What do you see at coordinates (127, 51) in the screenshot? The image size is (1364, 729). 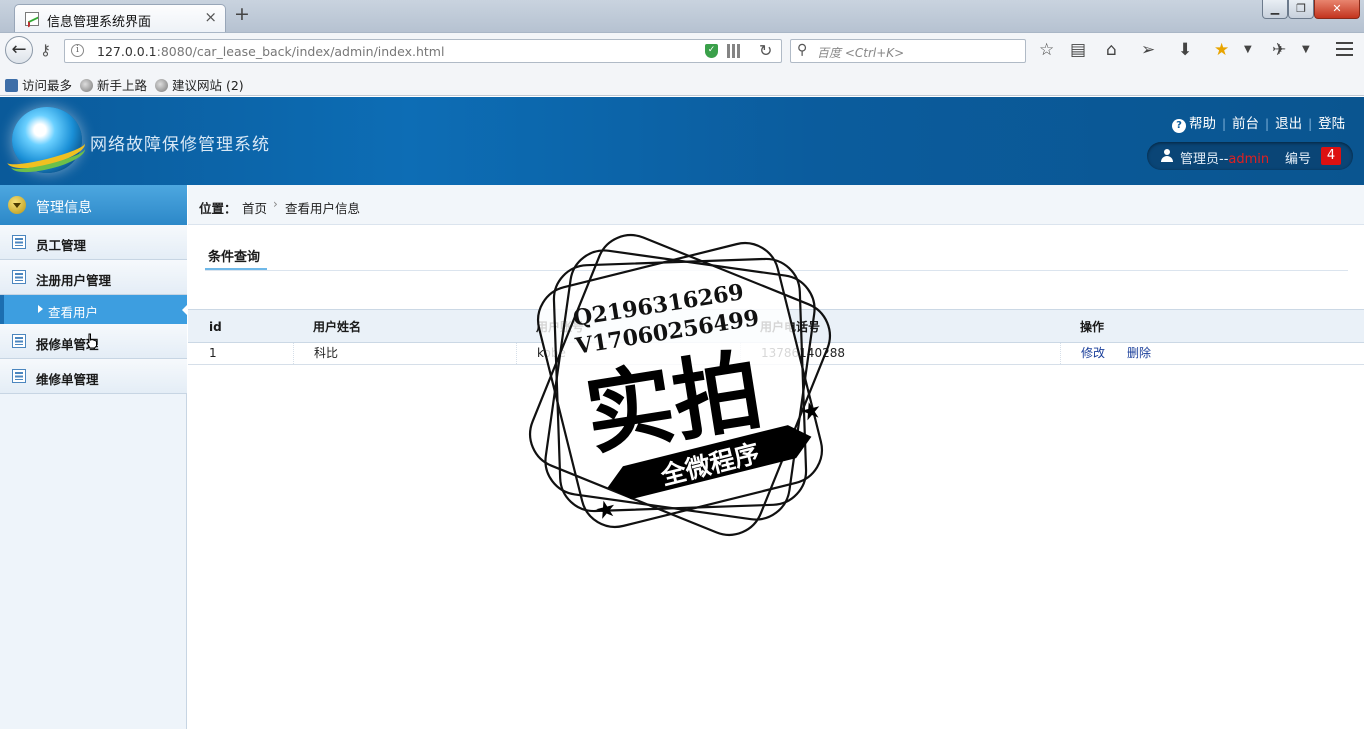 I see `url-host: 127.0.0.1` at bounding box center [127, 51].